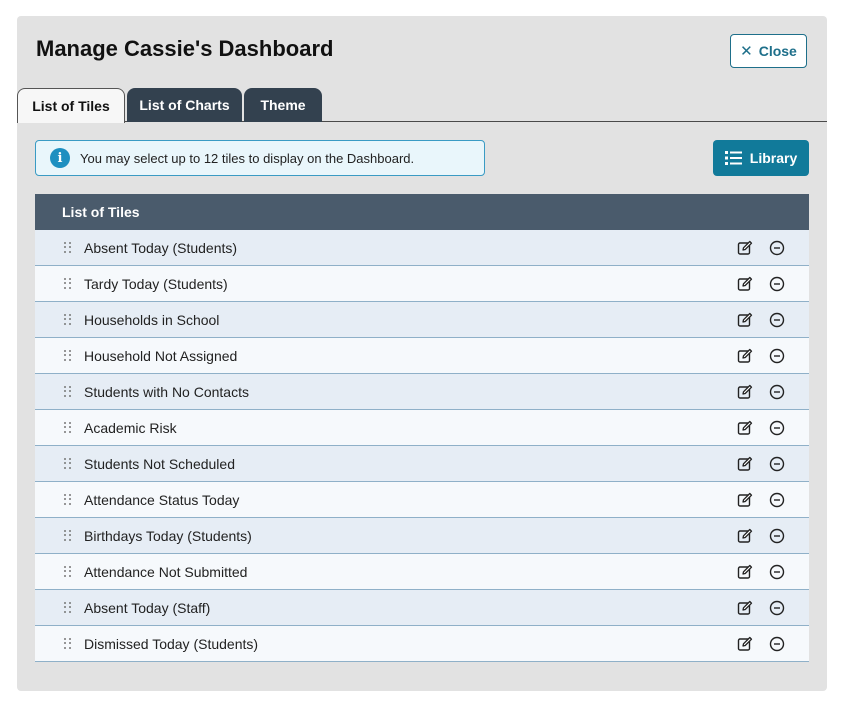 The image size is (843, 708). I want to click on tile-label: Students Not Scheduled, so click(159, 463).